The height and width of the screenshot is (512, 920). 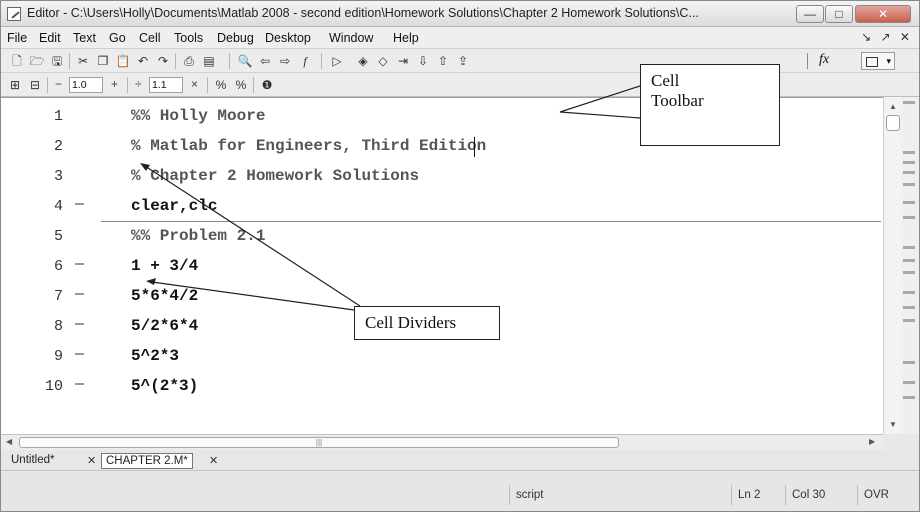 I want to click on scroll-down-icon: ▼, so click(x=893, y=425).